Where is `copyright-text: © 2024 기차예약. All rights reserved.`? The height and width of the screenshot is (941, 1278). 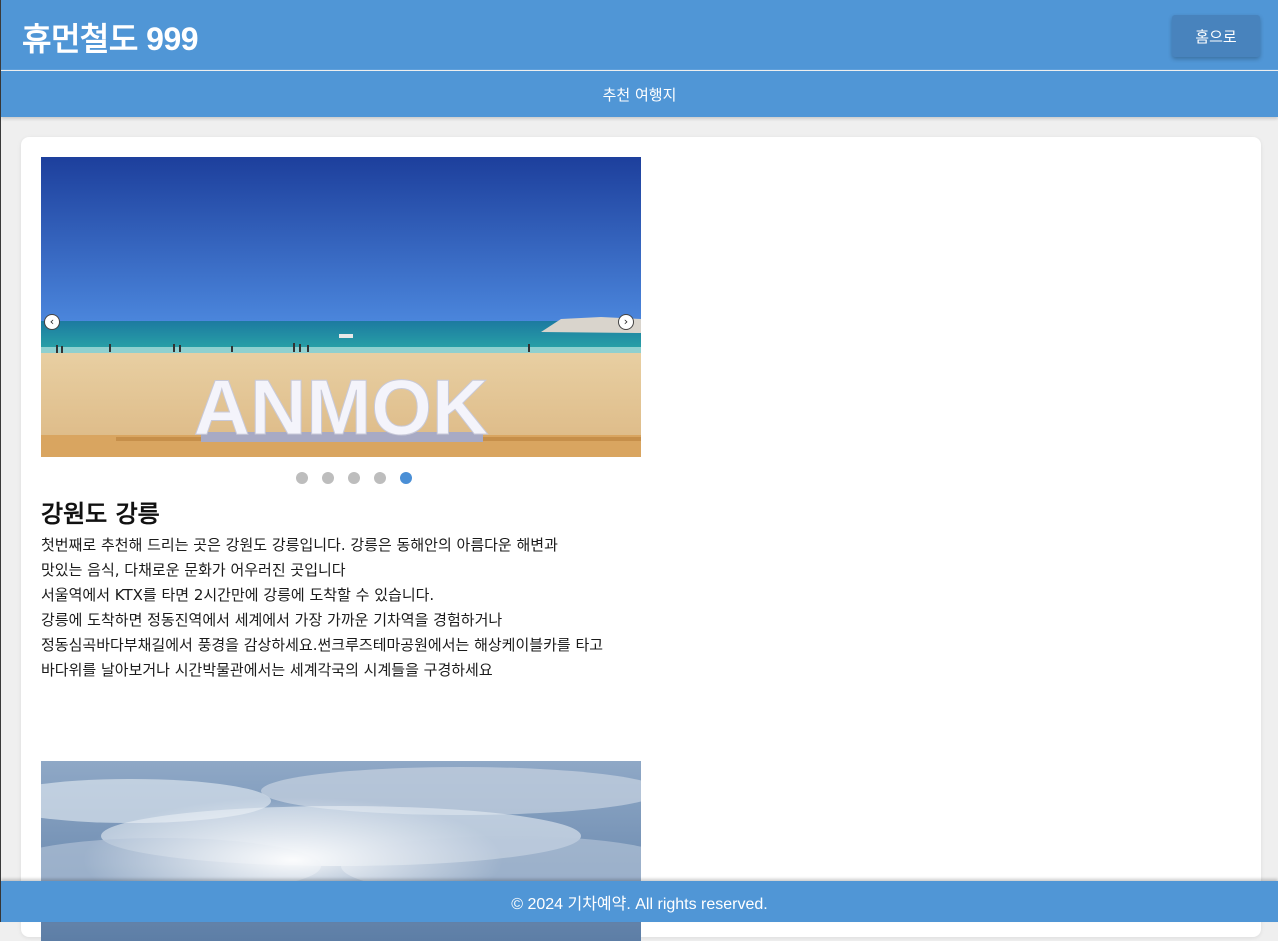 copyright-text: © 2024 기차예약. All rights reserved. is located at coordinates (639, 904).